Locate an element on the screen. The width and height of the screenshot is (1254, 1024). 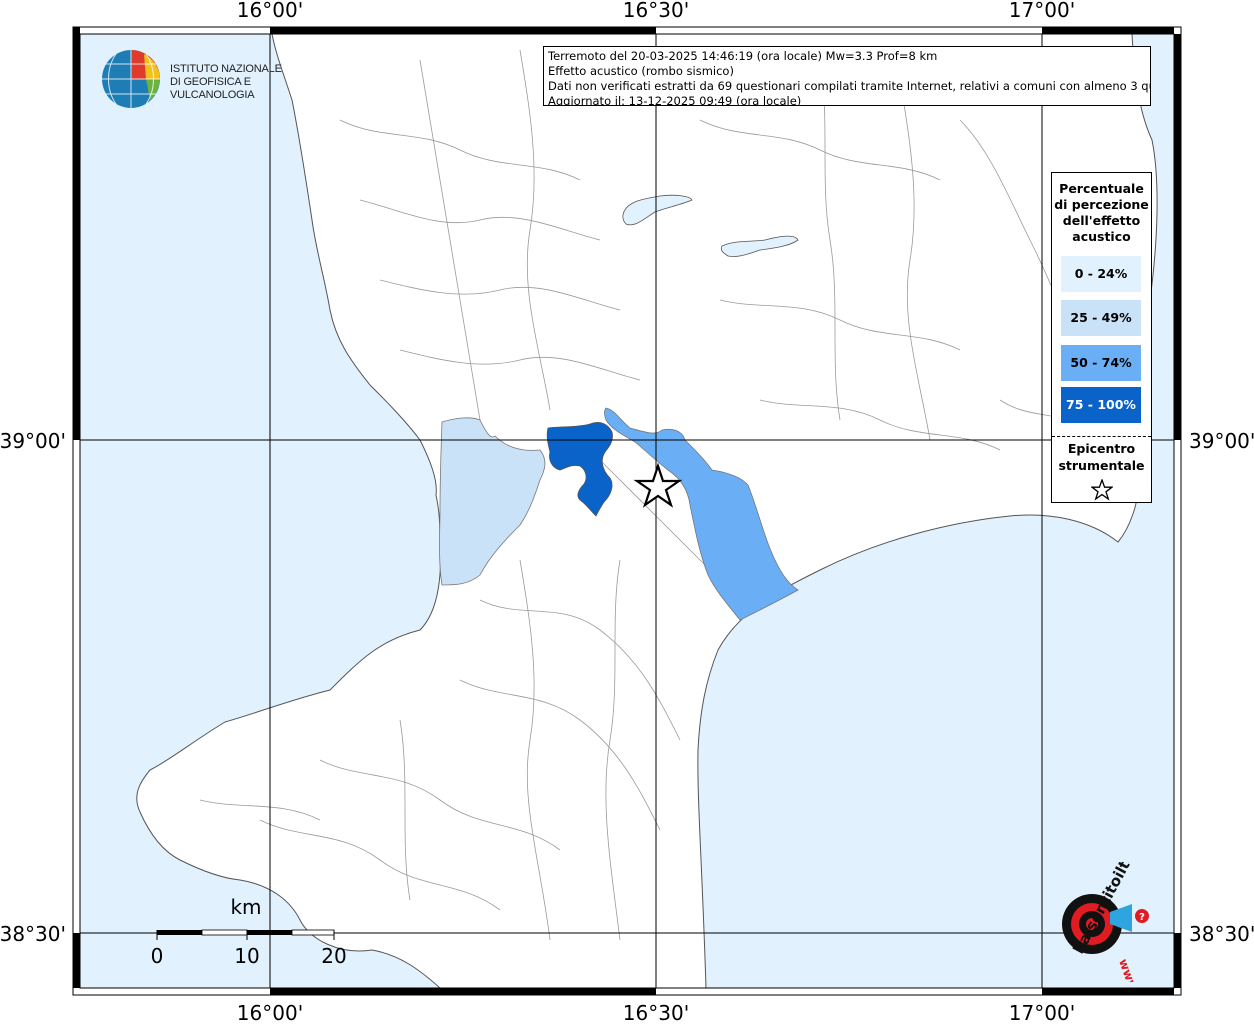
haisentito-logo: ? haisentitoilterremoto.it www. is located at coordinates (1104, 884).